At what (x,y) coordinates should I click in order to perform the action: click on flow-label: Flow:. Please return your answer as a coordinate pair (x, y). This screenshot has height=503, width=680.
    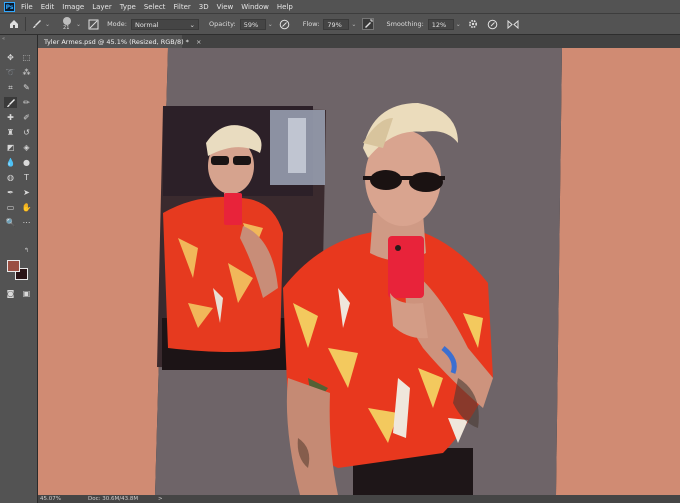
    Looking at the image, I should click on (311, 24).